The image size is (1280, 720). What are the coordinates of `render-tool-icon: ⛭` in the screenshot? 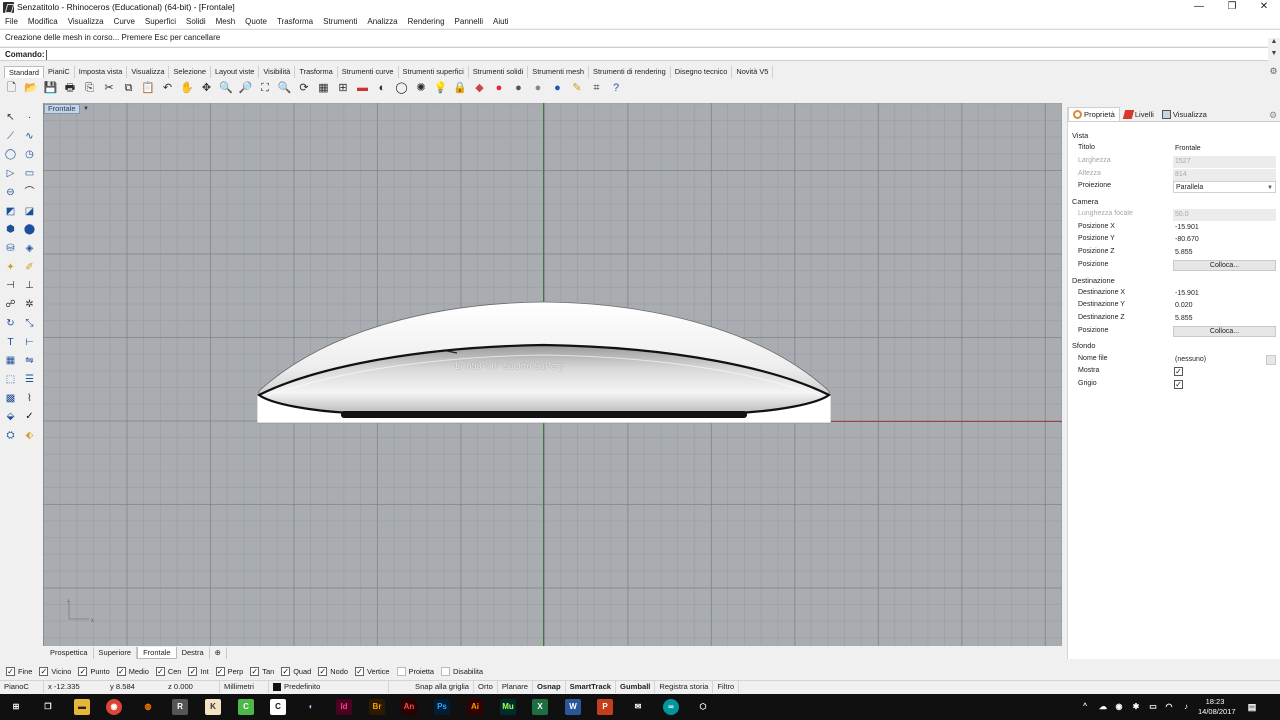 It's located at (10, 435).